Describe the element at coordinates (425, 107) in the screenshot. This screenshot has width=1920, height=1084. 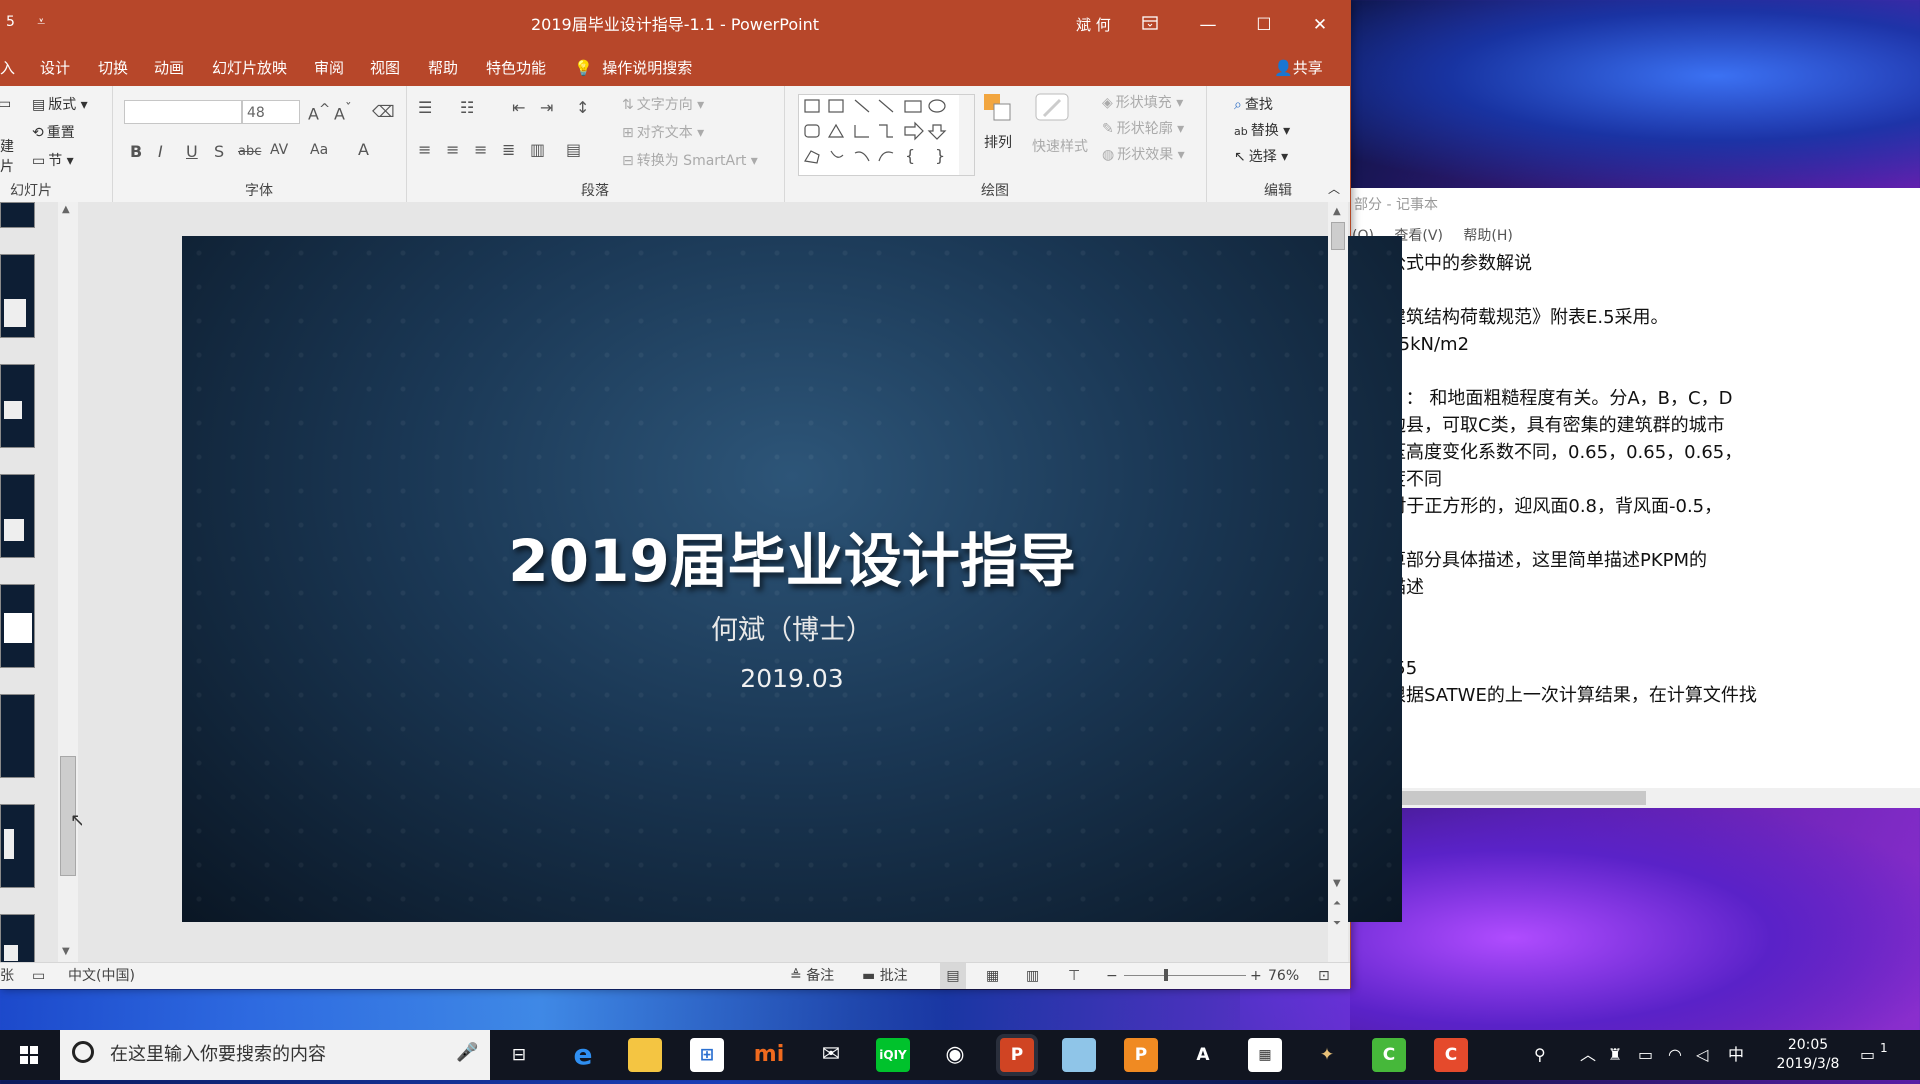
I see `bullets-icon: ☰` at that location.